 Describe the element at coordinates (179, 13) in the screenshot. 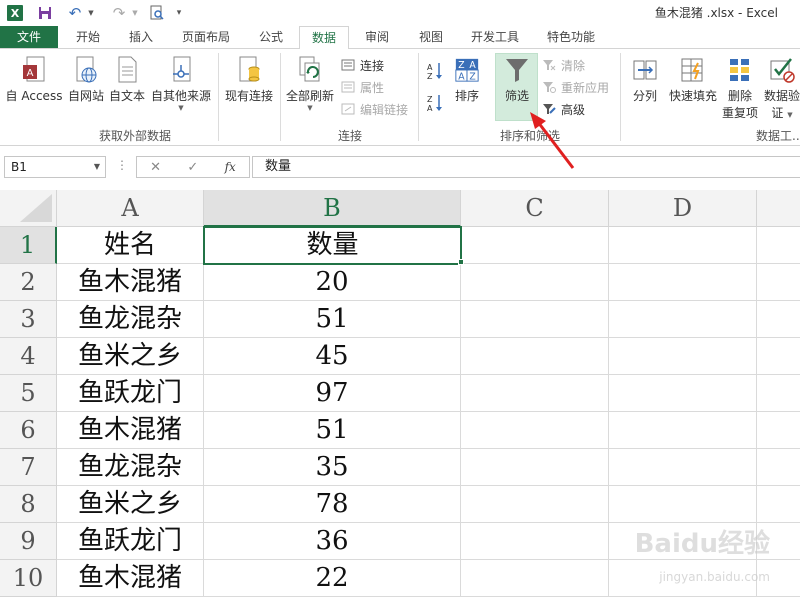

I see `customize-qat-icon: ▾` at that location.